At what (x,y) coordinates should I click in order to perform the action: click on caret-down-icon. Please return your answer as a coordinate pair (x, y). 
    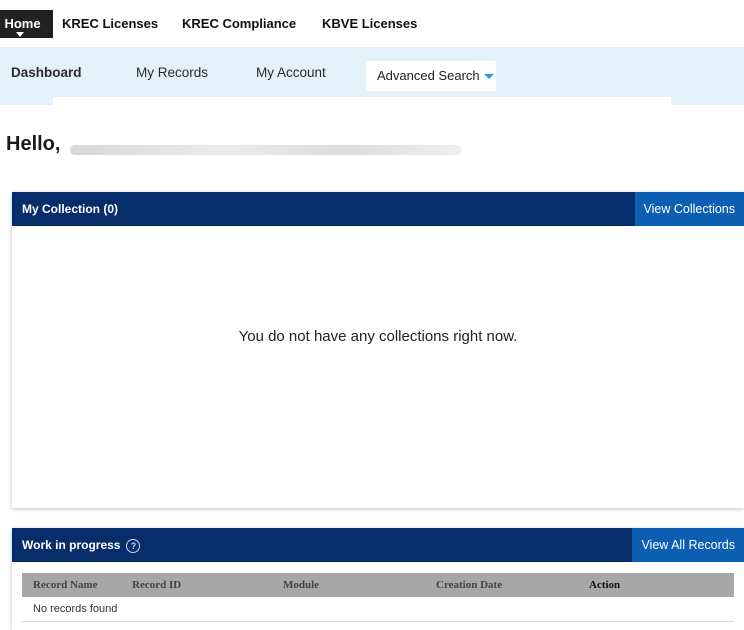
    Looking at the image, I should click on (20, 34).